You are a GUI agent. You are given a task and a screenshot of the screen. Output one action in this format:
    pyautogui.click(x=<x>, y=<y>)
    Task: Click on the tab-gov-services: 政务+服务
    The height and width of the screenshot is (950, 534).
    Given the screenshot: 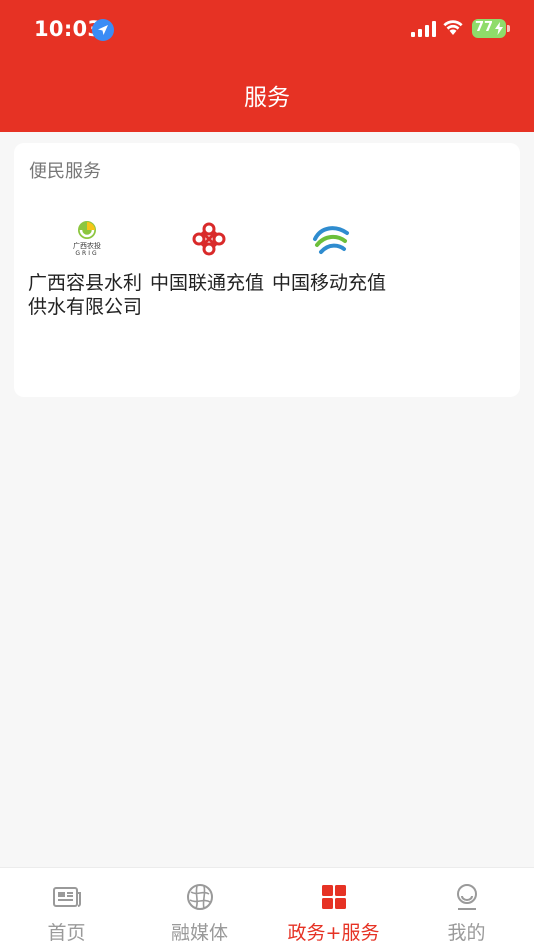 What is the action you would take?
    pyautogui.click(x=333, y=909)
    